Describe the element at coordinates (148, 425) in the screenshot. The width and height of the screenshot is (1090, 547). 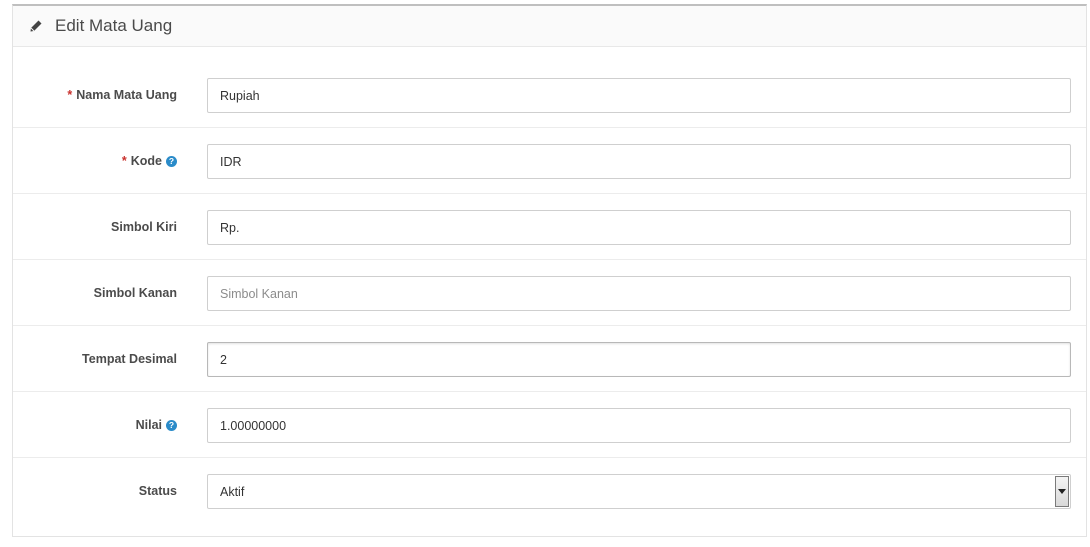
I see `value-label-text: Nilai` at that location.